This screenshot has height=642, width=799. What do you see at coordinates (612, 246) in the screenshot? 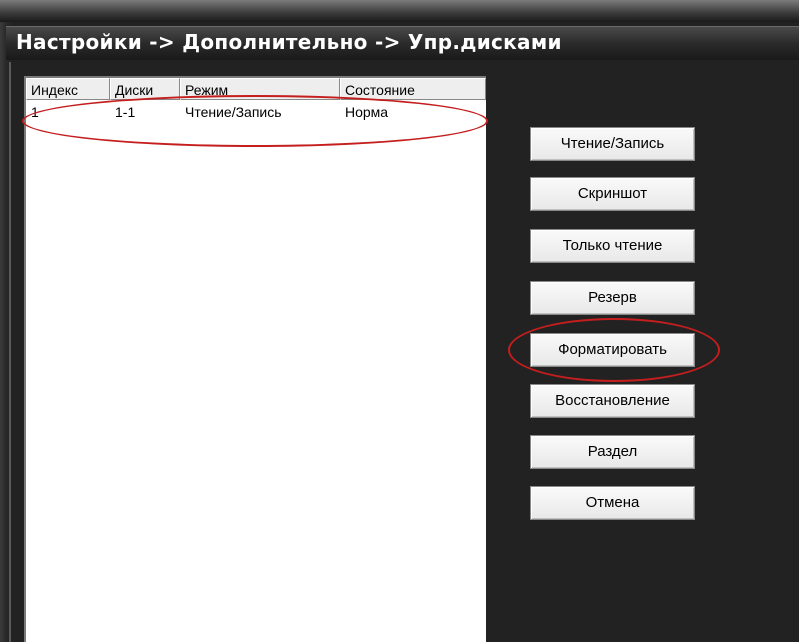
I see `read-only-button: Только чтение` at bounding box center [612, 246].